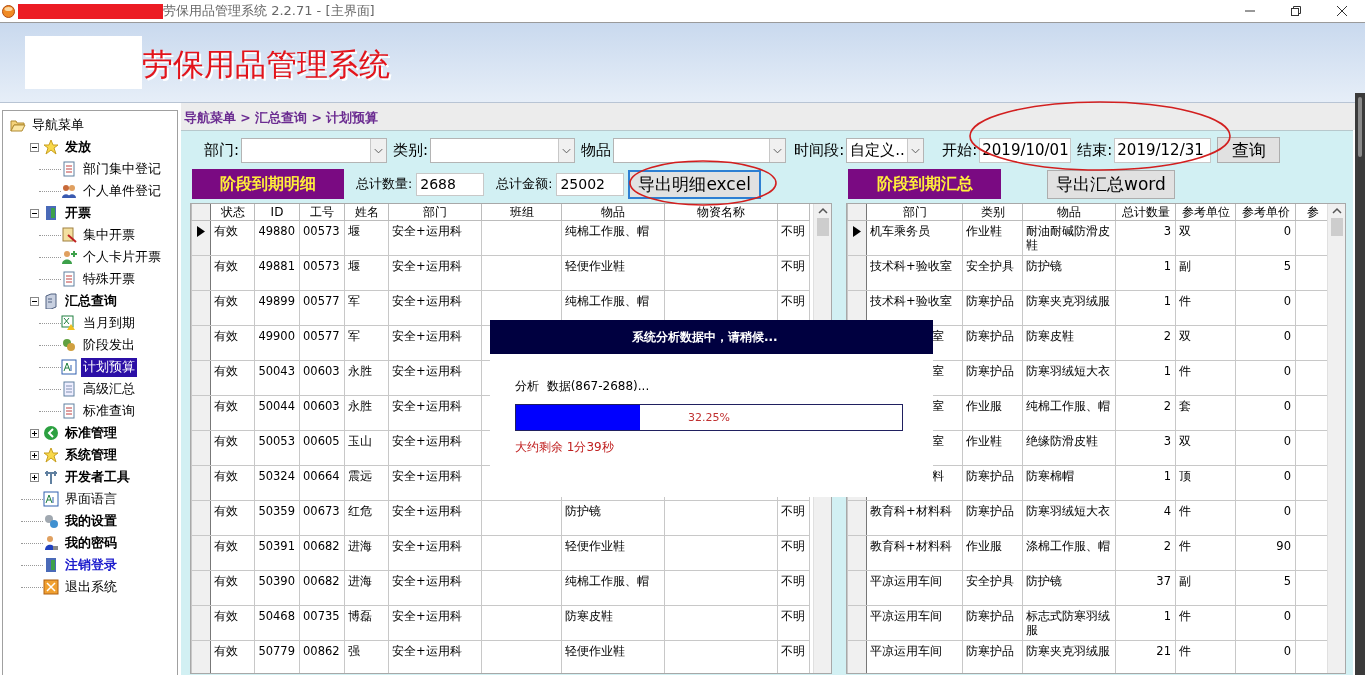 This screenshot has width=1365, height=676. Describe the element at coordinates (613, 212) in the screenshot. I see `column-header: 物品` at that location.